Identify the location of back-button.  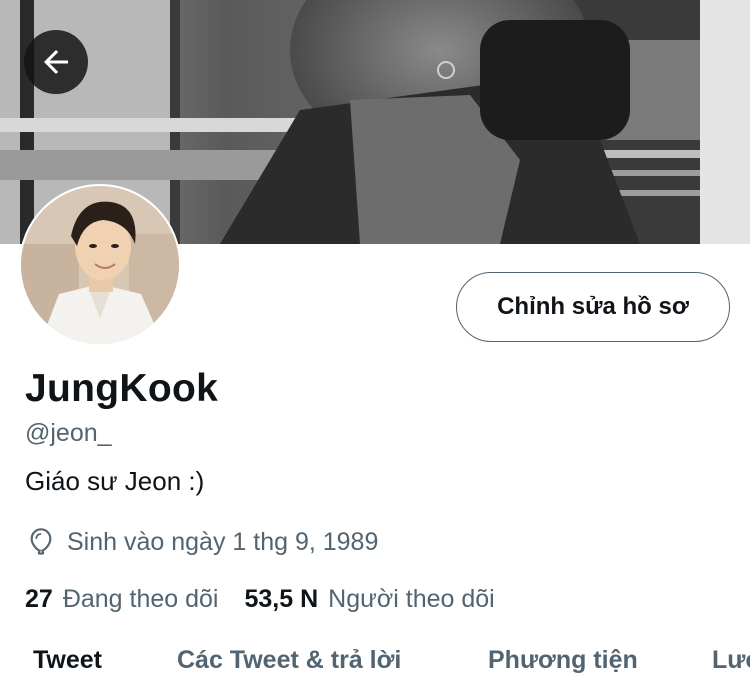
(56, 62).